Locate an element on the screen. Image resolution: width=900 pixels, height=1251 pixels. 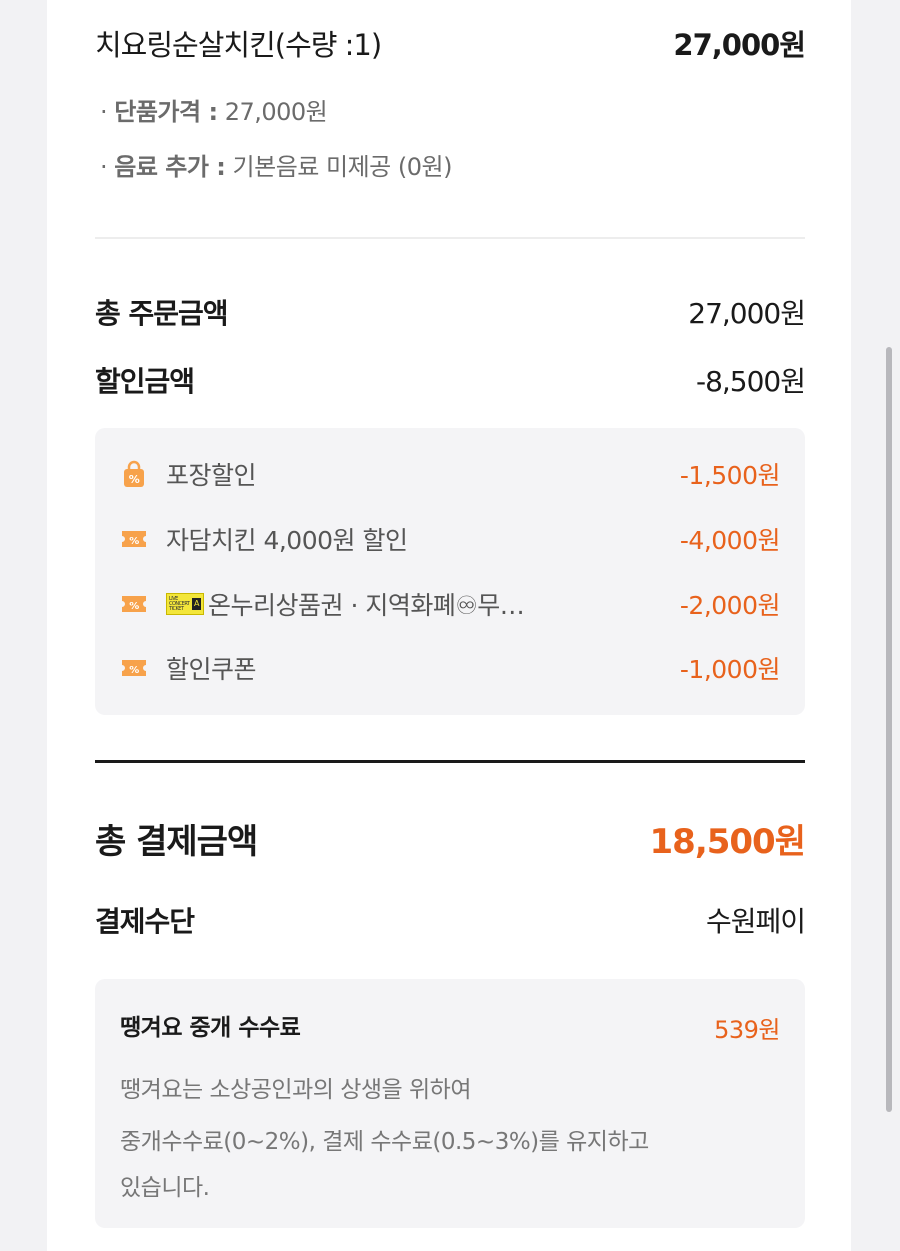
payment-method-row: 결제수단 수원페이 is located at coordinates (450, 920).